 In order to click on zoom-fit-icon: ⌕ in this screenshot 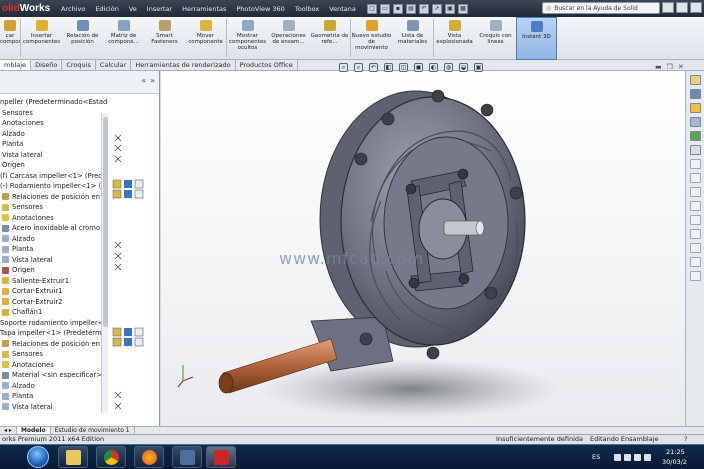, I will do `click(343, 67)`.